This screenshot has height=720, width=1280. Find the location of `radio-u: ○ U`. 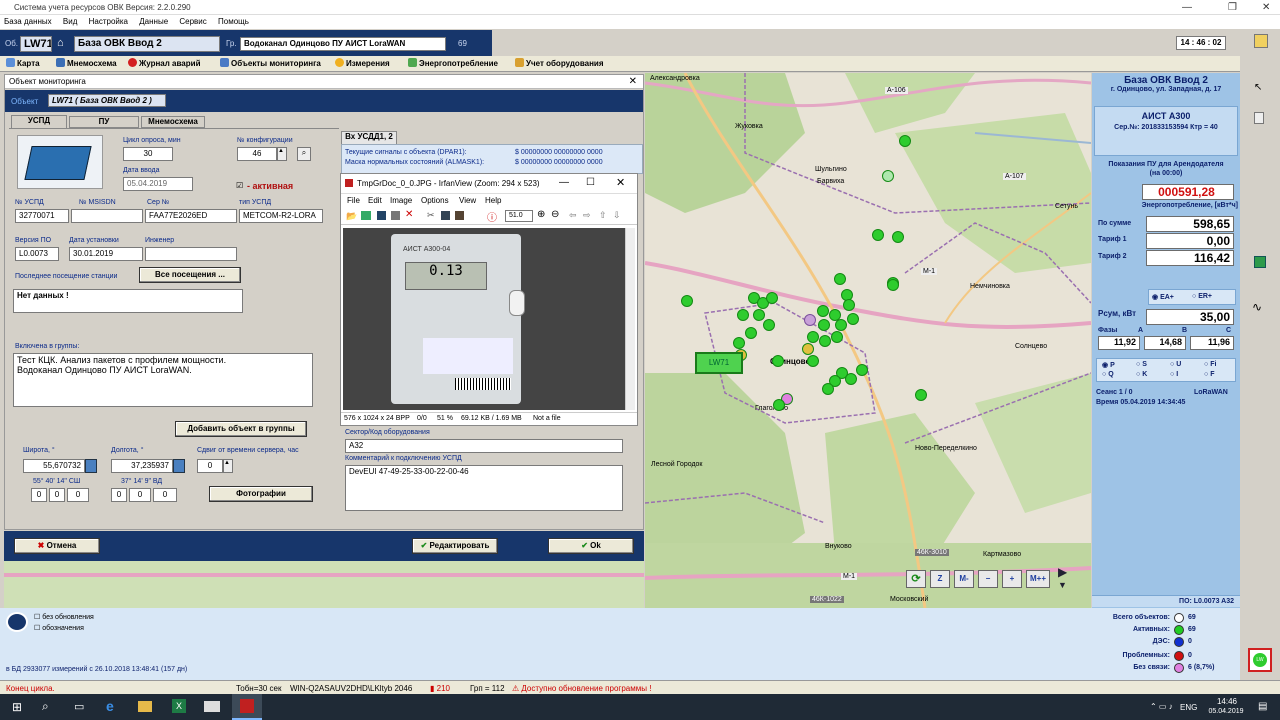

radio-u: ○ U is located at coordinates (1175, 364).